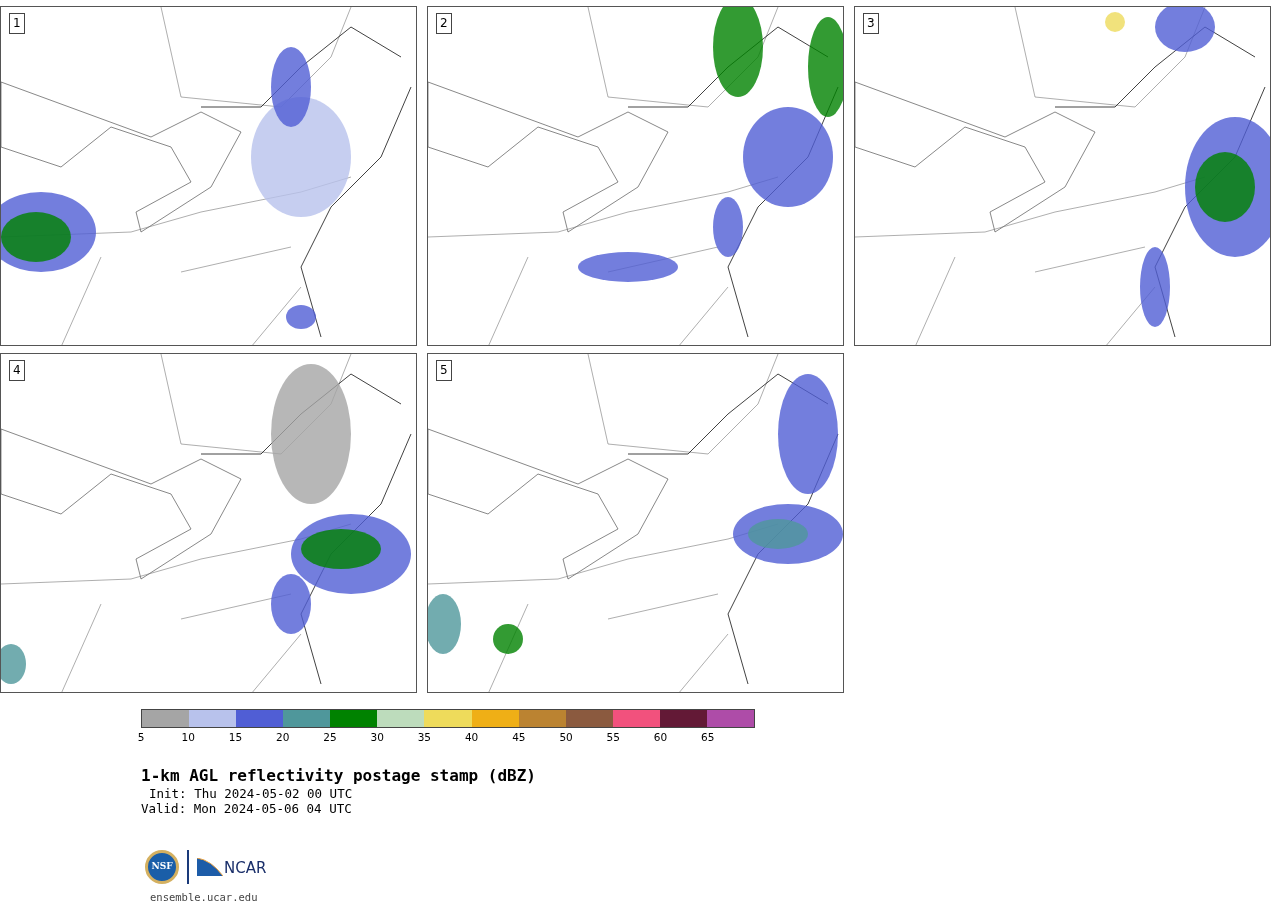  What do you see at coordinates (613, 737) in the screenshot?
I see `tick-label: 55` at bounding box center [613, 737].